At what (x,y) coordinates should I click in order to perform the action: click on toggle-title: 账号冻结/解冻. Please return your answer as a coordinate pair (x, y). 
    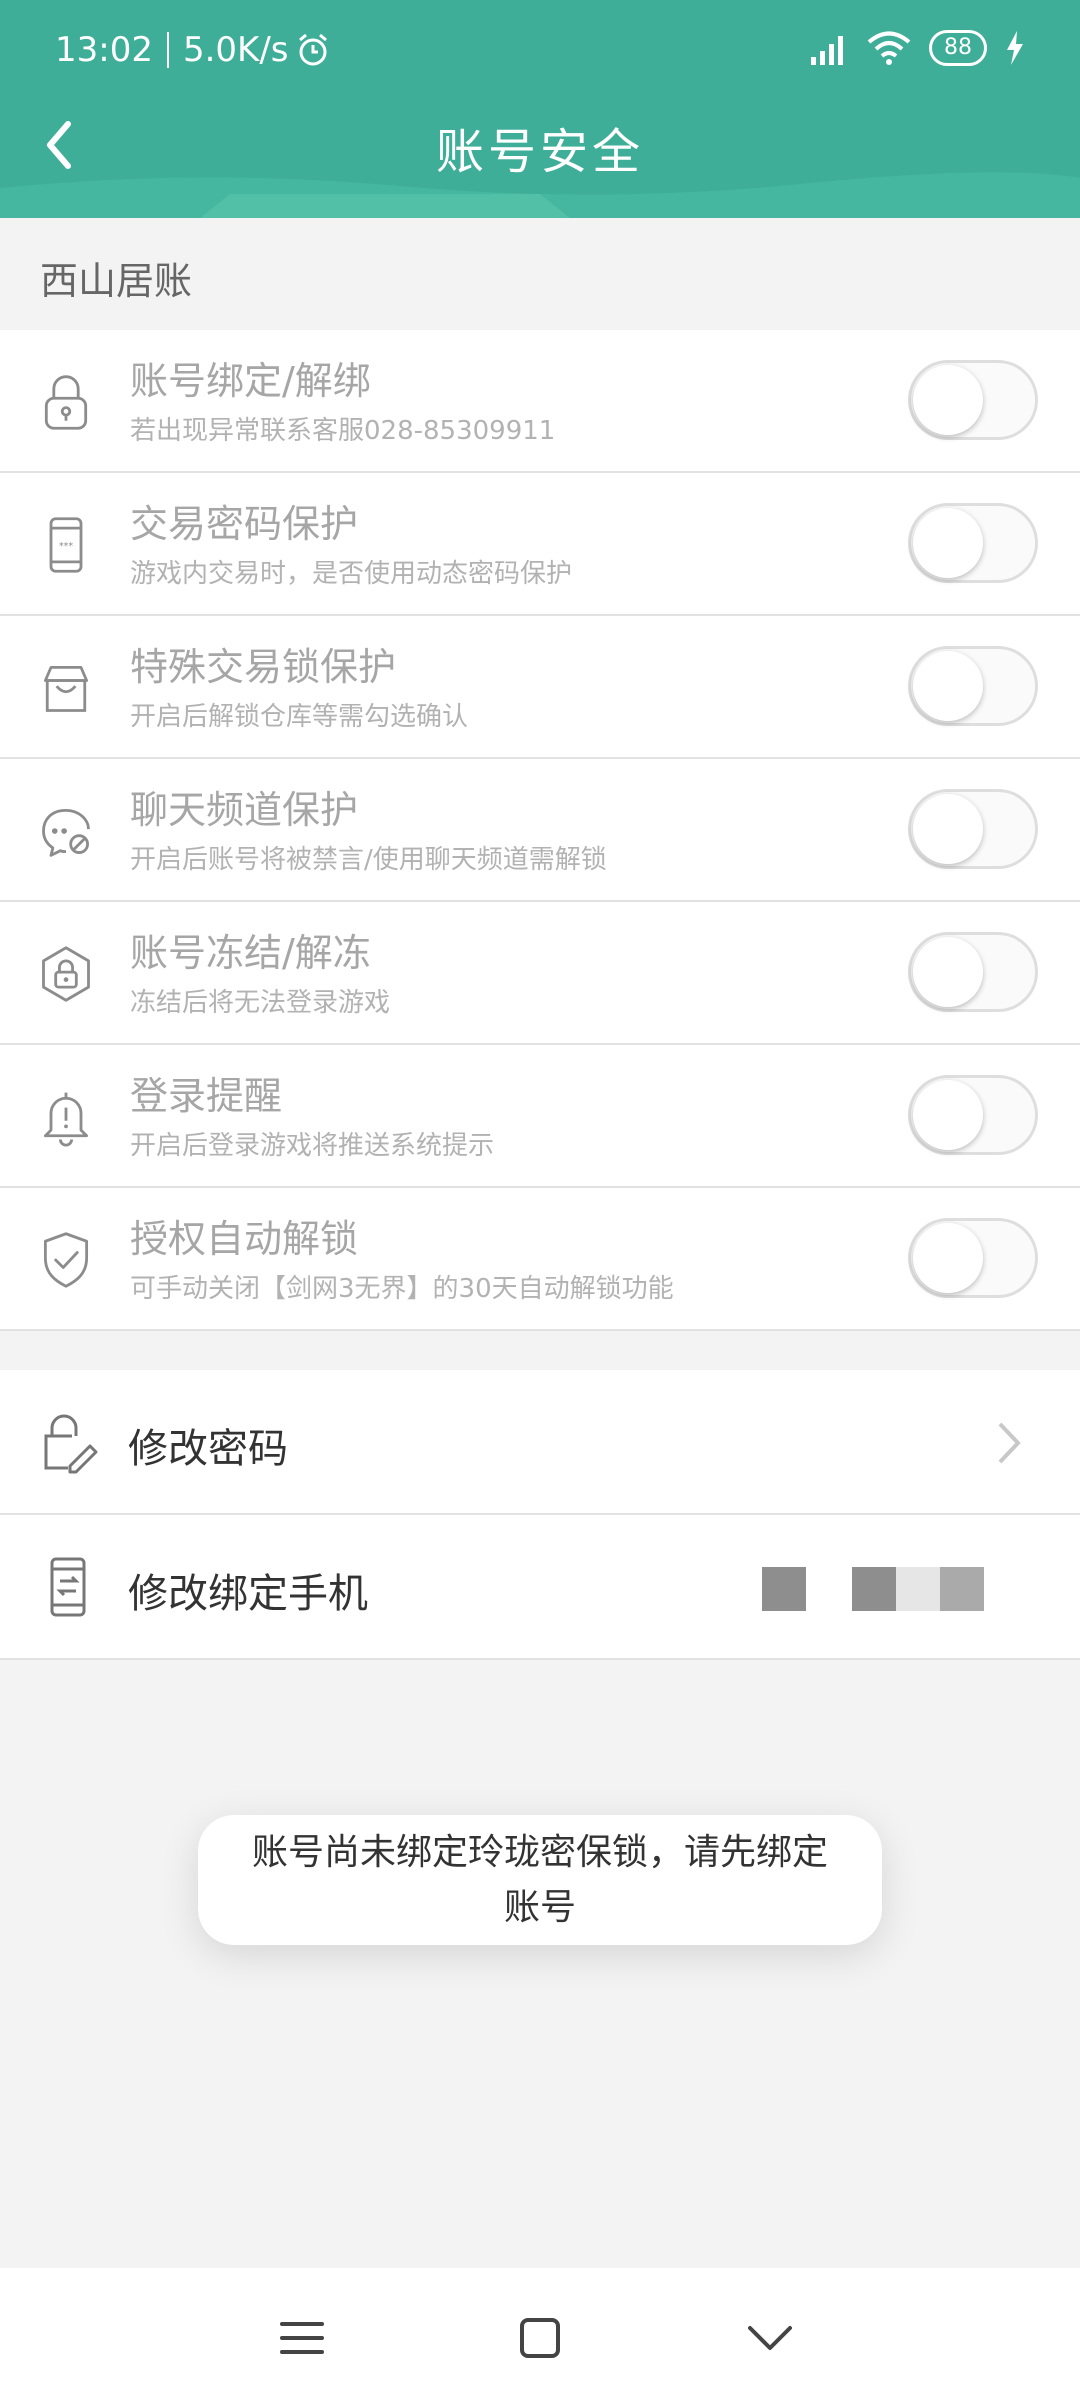
    Looking at the image, I should click on (250, 953).